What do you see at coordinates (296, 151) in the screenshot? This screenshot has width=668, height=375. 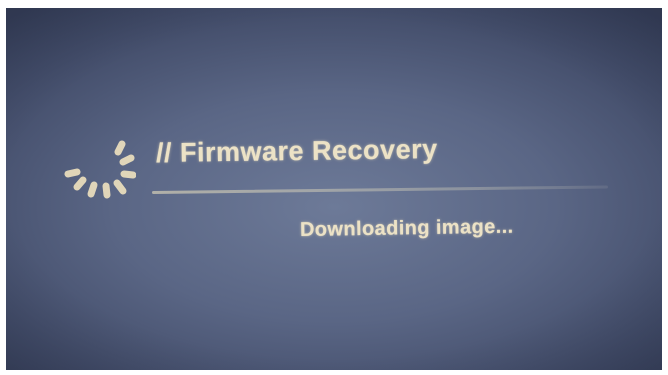 I see `recovery-title: // Firmware Recovery` at bounding box center [296, 151].